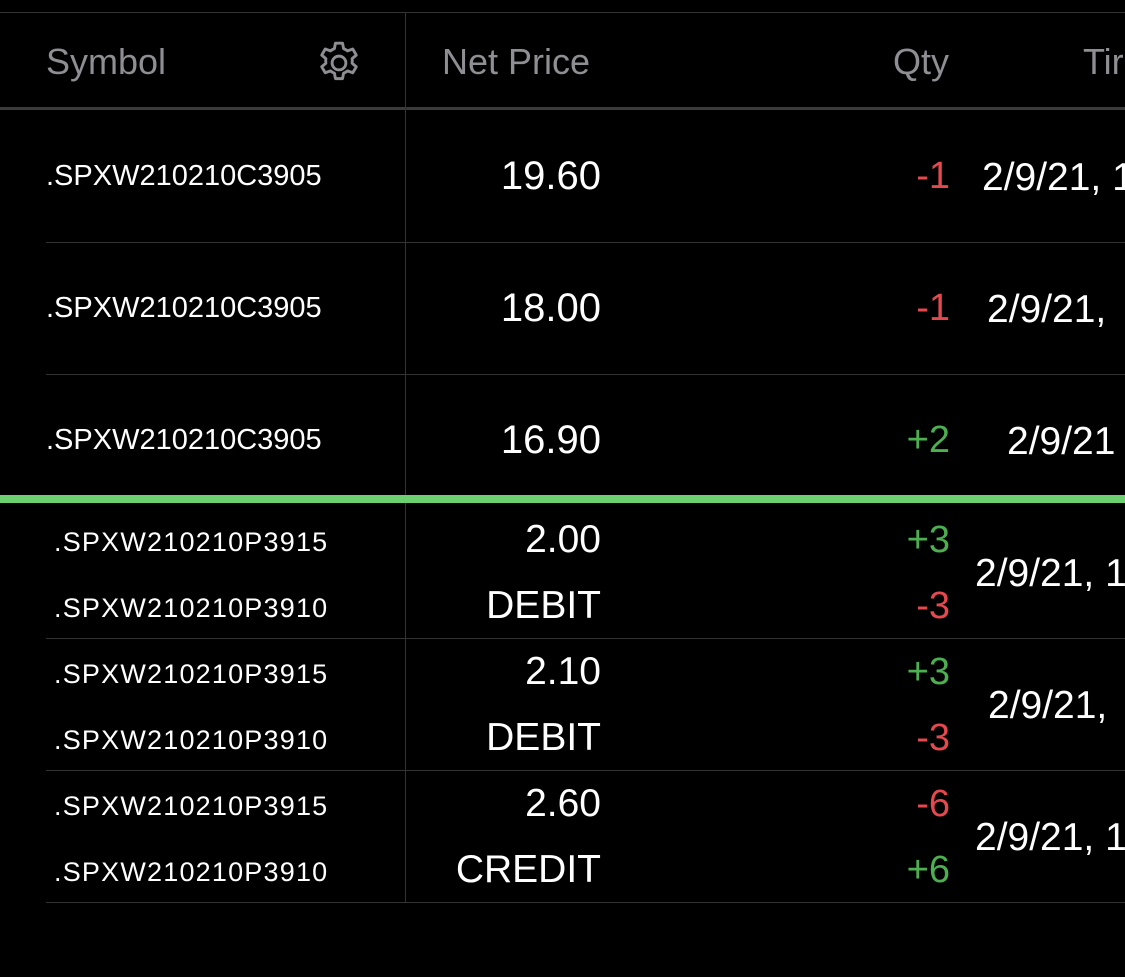 Image resolution: width=1125 pixels, height=977 pixels. Describe the element at coordinates (928, 870) in the screenshot. I see `leg-qty: +6` at that location.